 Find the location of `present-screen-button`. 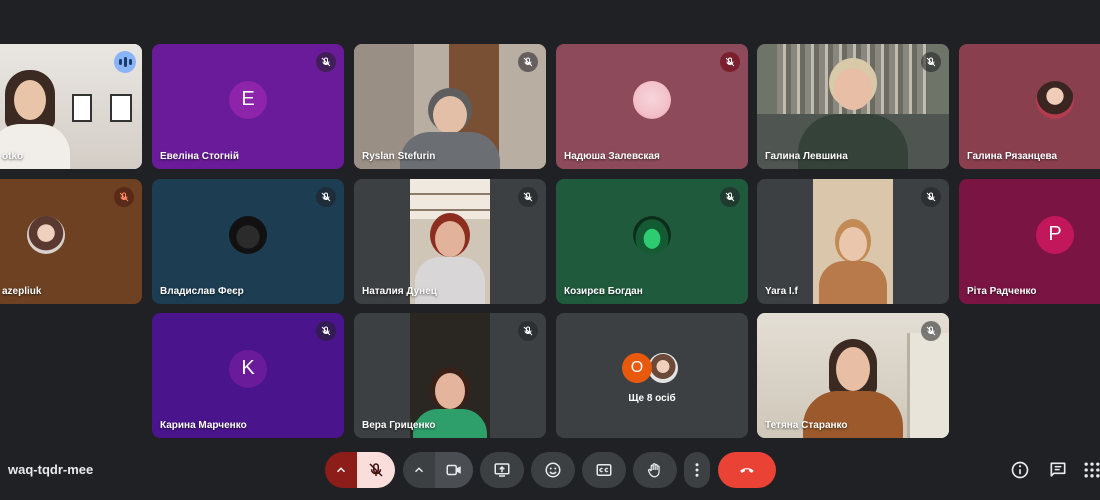

present-screen-button is located at coordinates (502, 470).